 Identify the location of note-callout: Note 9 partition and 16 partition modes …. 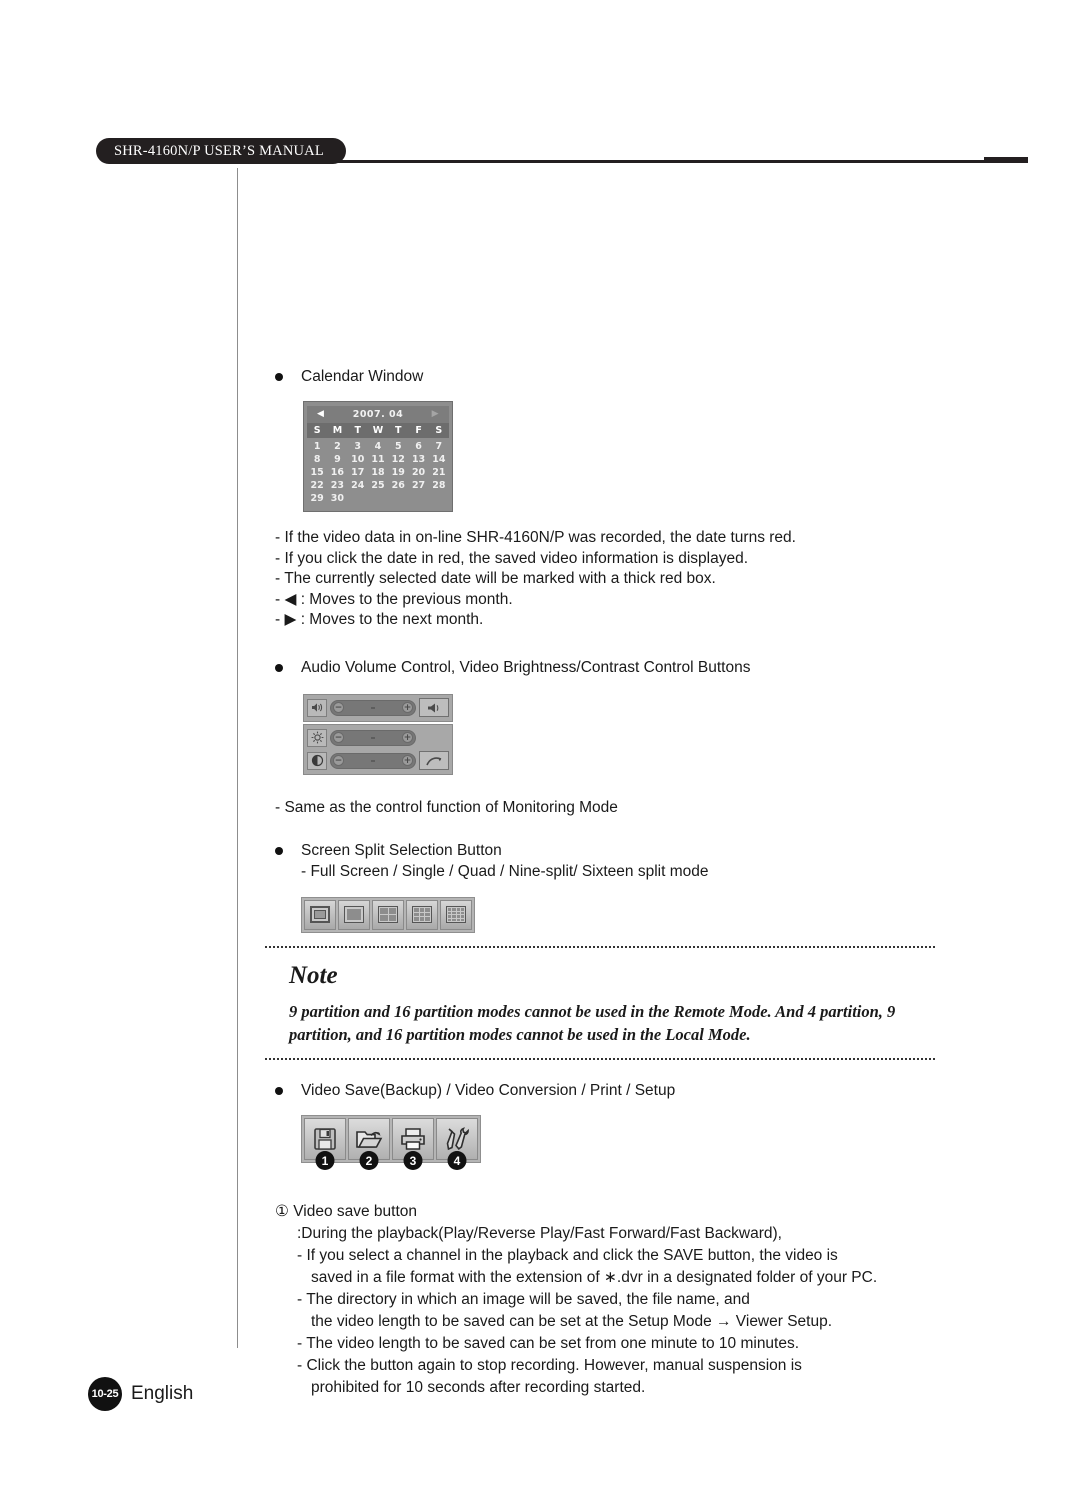
(600, 1003).